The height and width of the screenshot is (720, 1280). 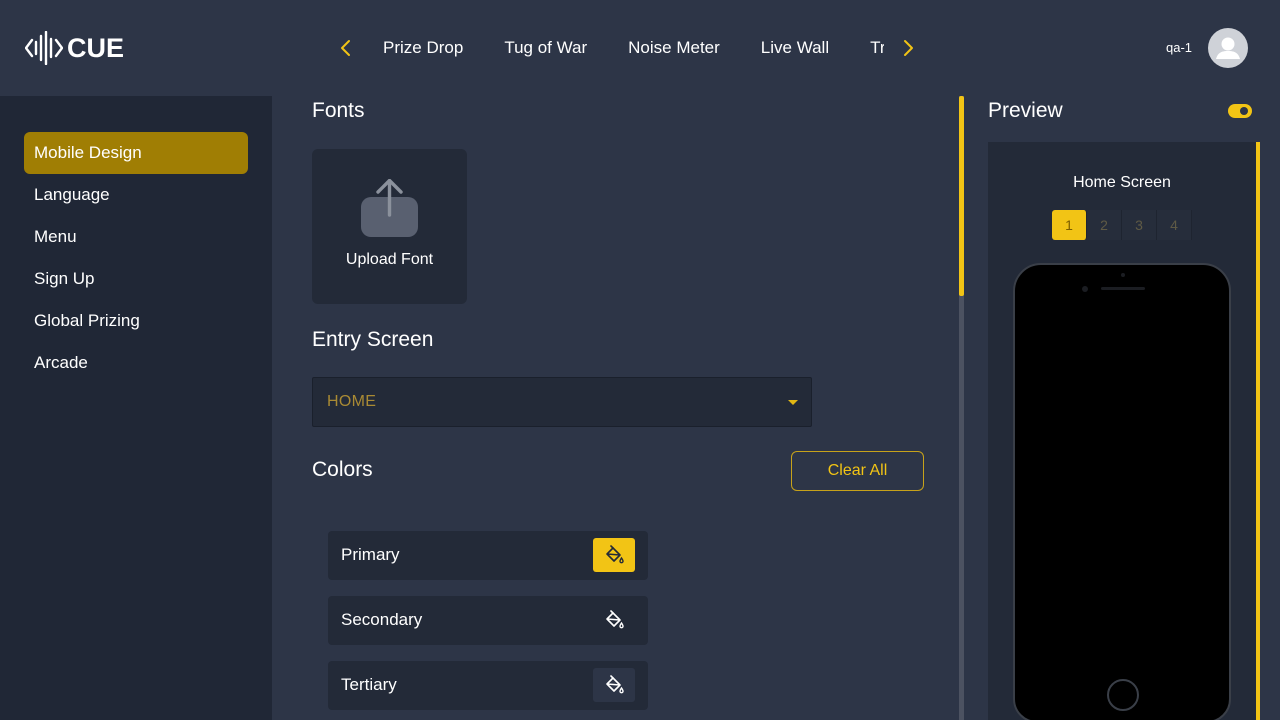 What do you see at coordinates (1174, 225) in the screenshot?
I see `page-button-4: 4` at bounding box center [1174, 225].